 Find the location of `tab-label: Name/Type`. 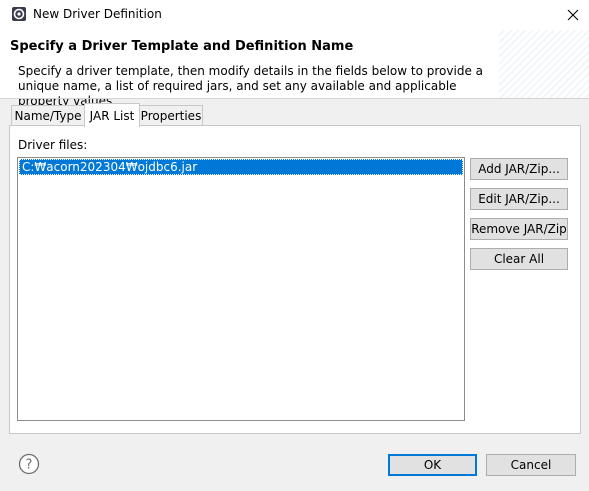

tab-label: Name/Type is located at coordinates (48, 116).